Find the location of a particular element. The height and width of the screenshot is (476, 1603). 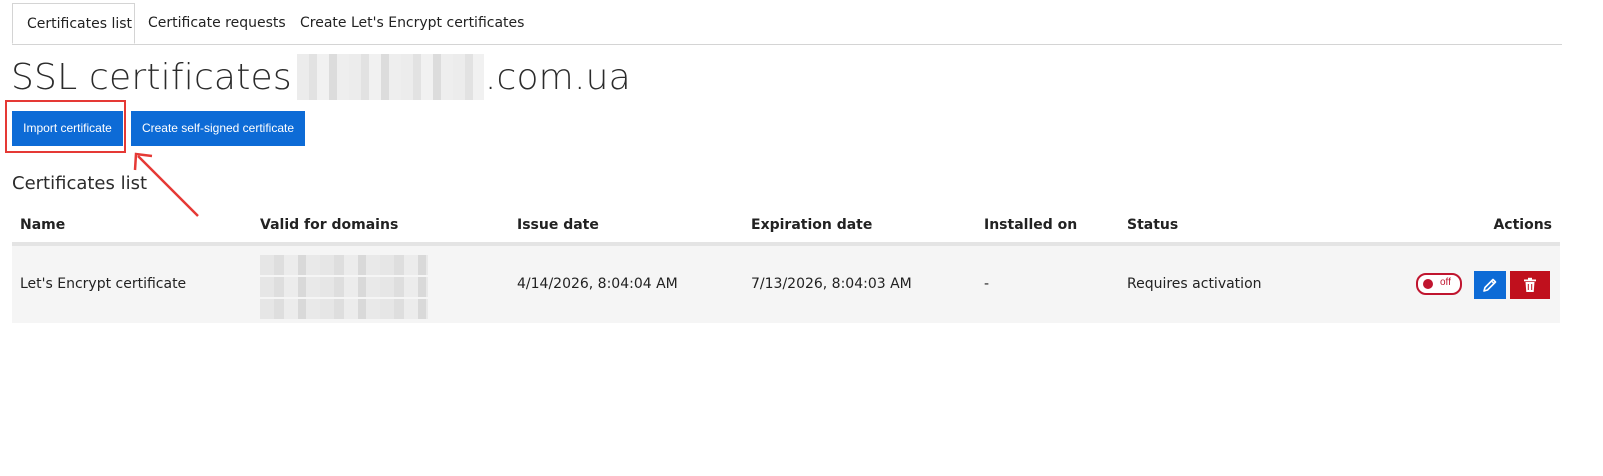

column-header-issue-date: Issue date is located at coordinates (558, 225).